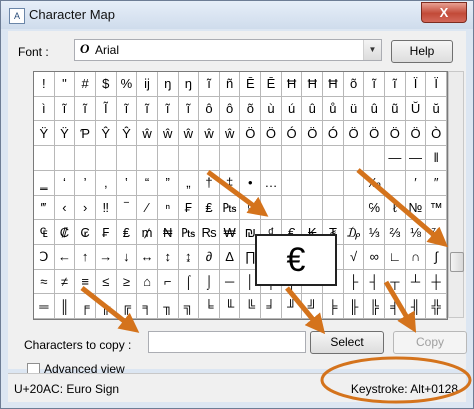 The width and height of the screenshot is (474, 409). What do you see at coordinates (237, 15) in the screenshot?
I see `title-bar: A Character Map X` at bounding box center [237, 15].